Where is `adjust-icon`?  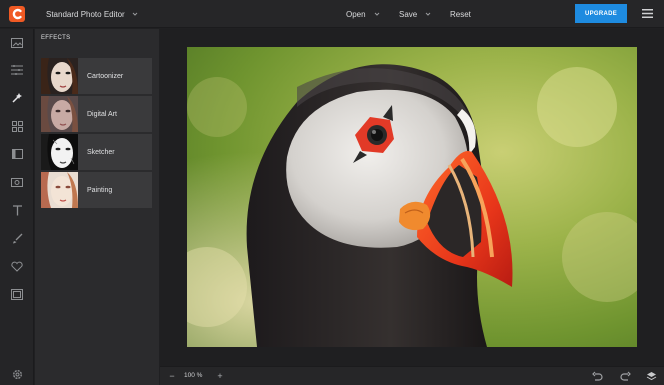
adjust-icon is located at coordinates (17, 70).